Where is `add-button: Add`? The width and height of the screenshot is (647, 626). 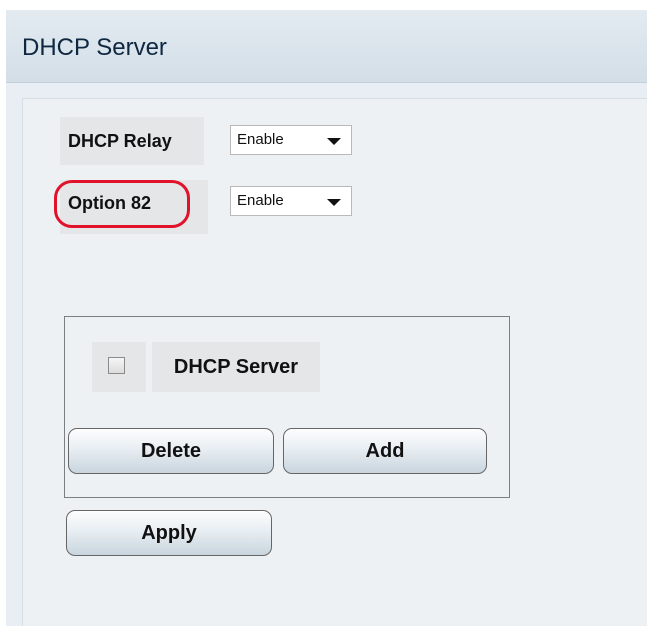 add-button: Add is located at coordinates (385, 451).